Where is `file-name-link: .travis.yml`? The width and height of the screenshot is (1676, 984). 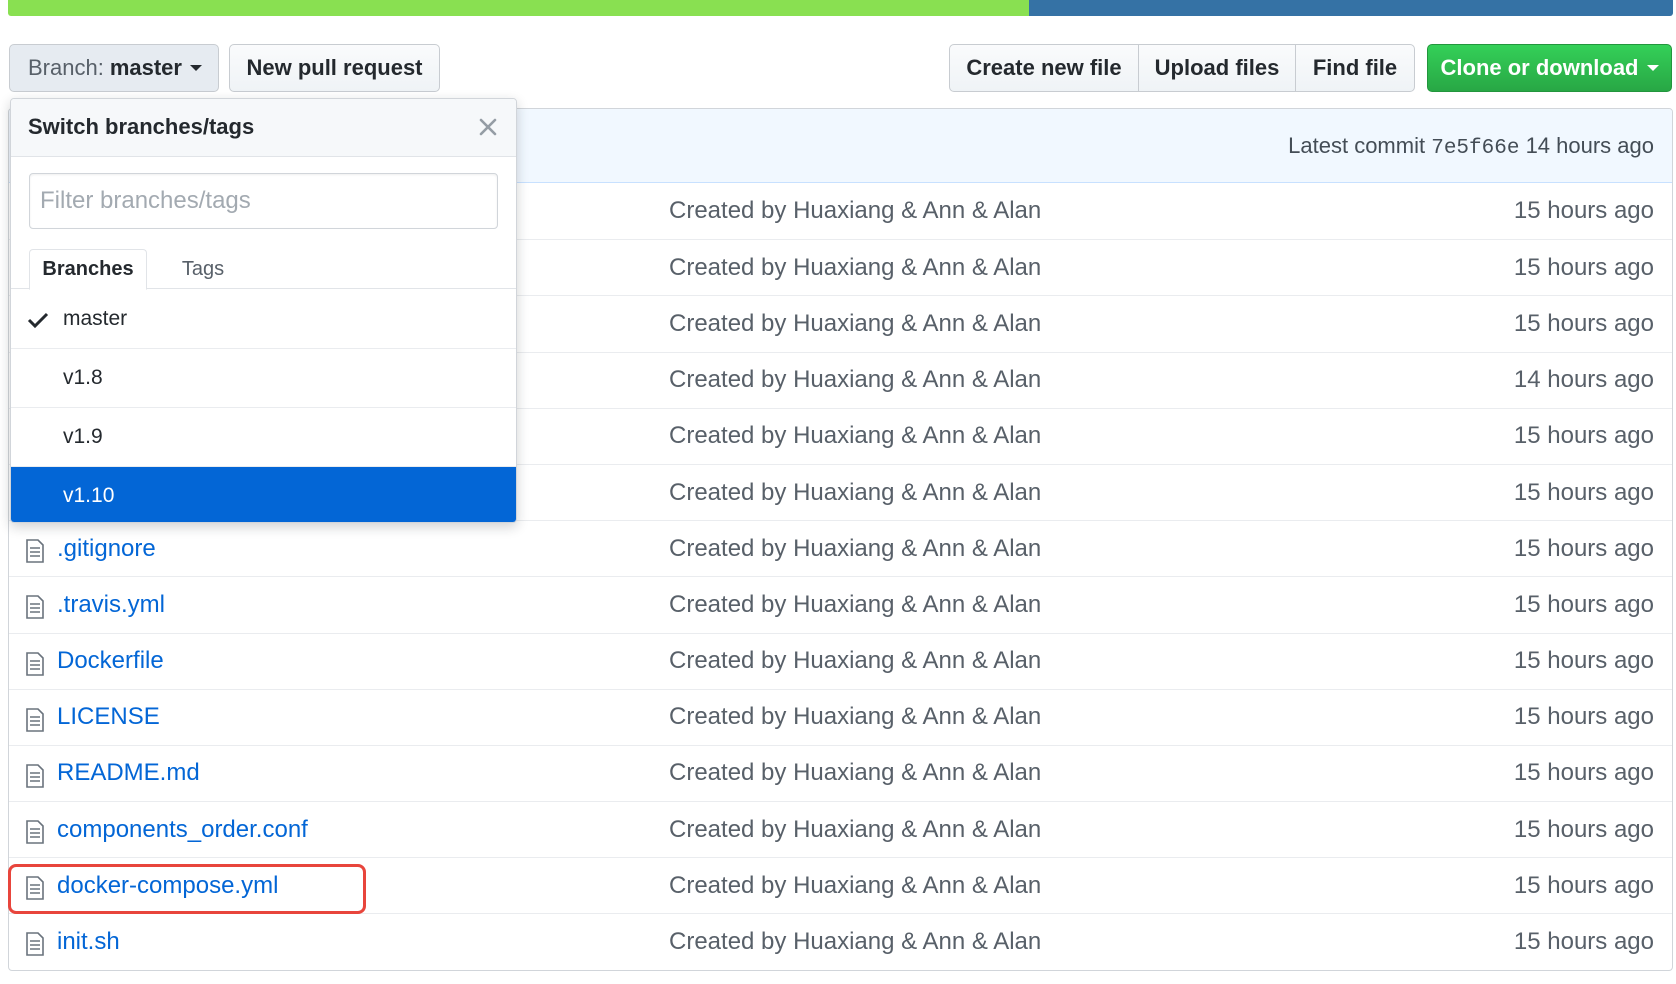 file-name-link: .travis.yml is located at coordinates (111, 605).